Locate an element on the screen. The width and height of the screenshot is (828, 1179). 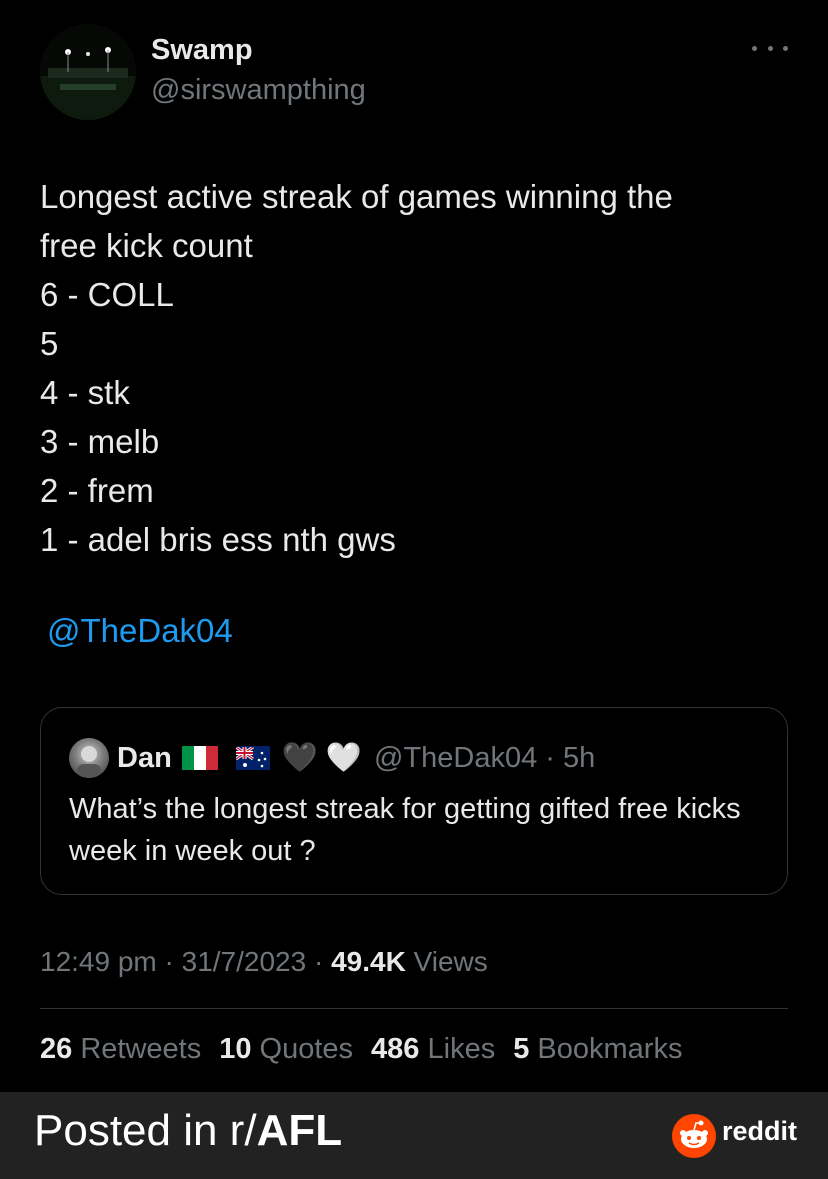
likes-count: 486 is located at coordinates (395, 1049).